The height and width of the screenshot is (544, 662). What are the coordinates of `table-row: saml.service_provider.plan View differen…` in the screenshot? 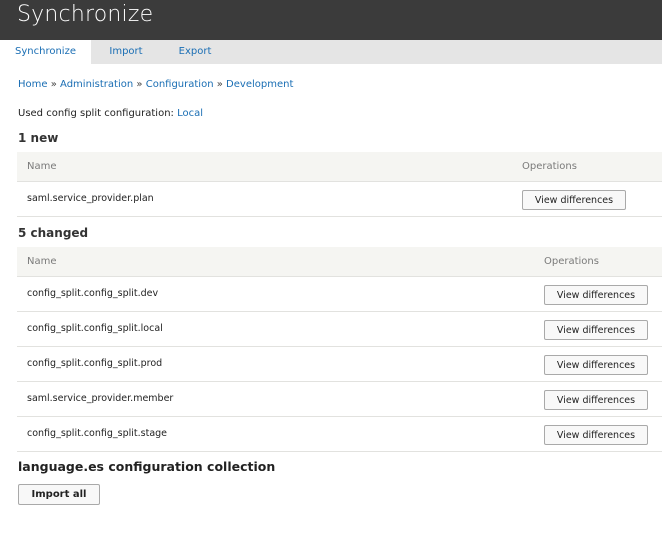 It's located at (339, 199).